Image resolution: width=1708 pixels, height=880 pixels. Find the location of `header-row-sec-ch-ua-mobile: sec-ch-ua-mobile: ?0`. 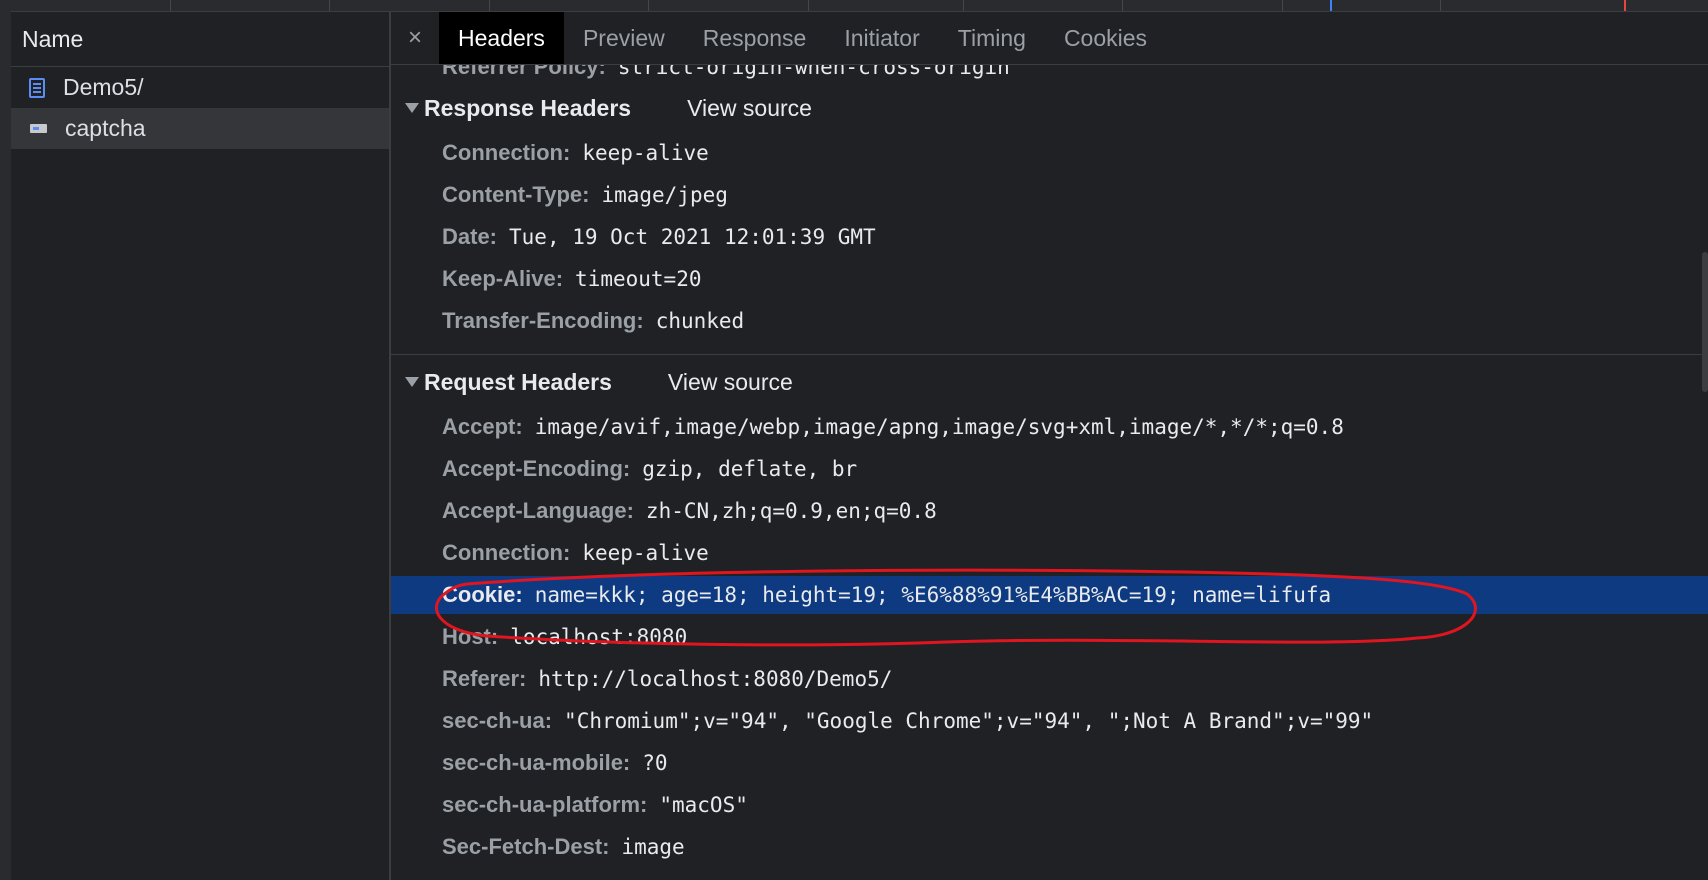

header-row-sec-ch-ua-mobile: sec-ch-ua-mobile: ?0 is located at coordinates (1049, 763).